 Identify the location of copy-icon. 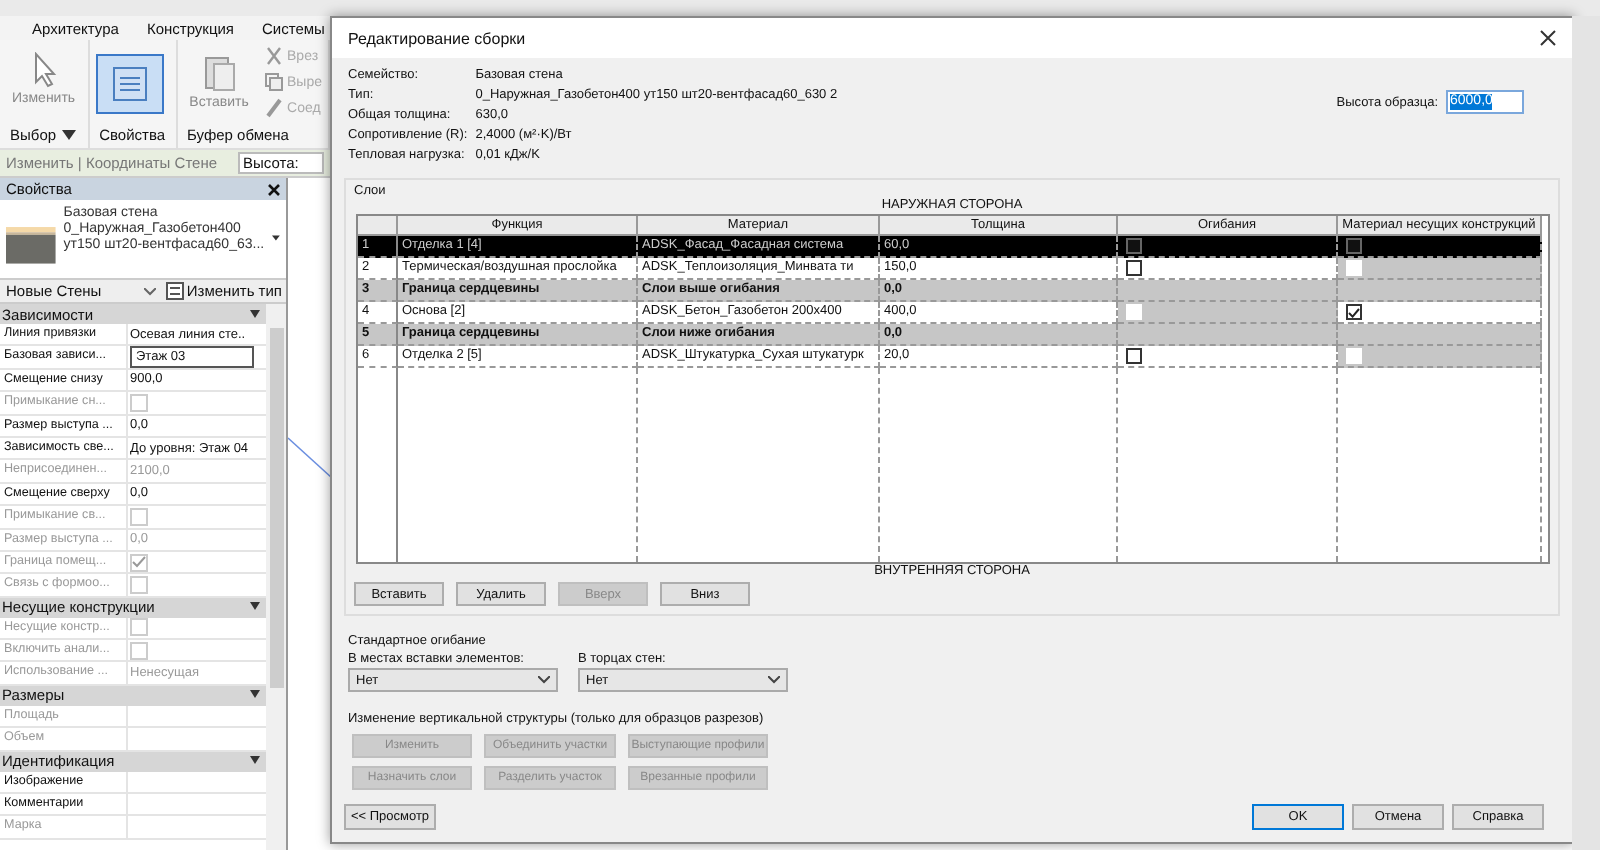
(273, 82).